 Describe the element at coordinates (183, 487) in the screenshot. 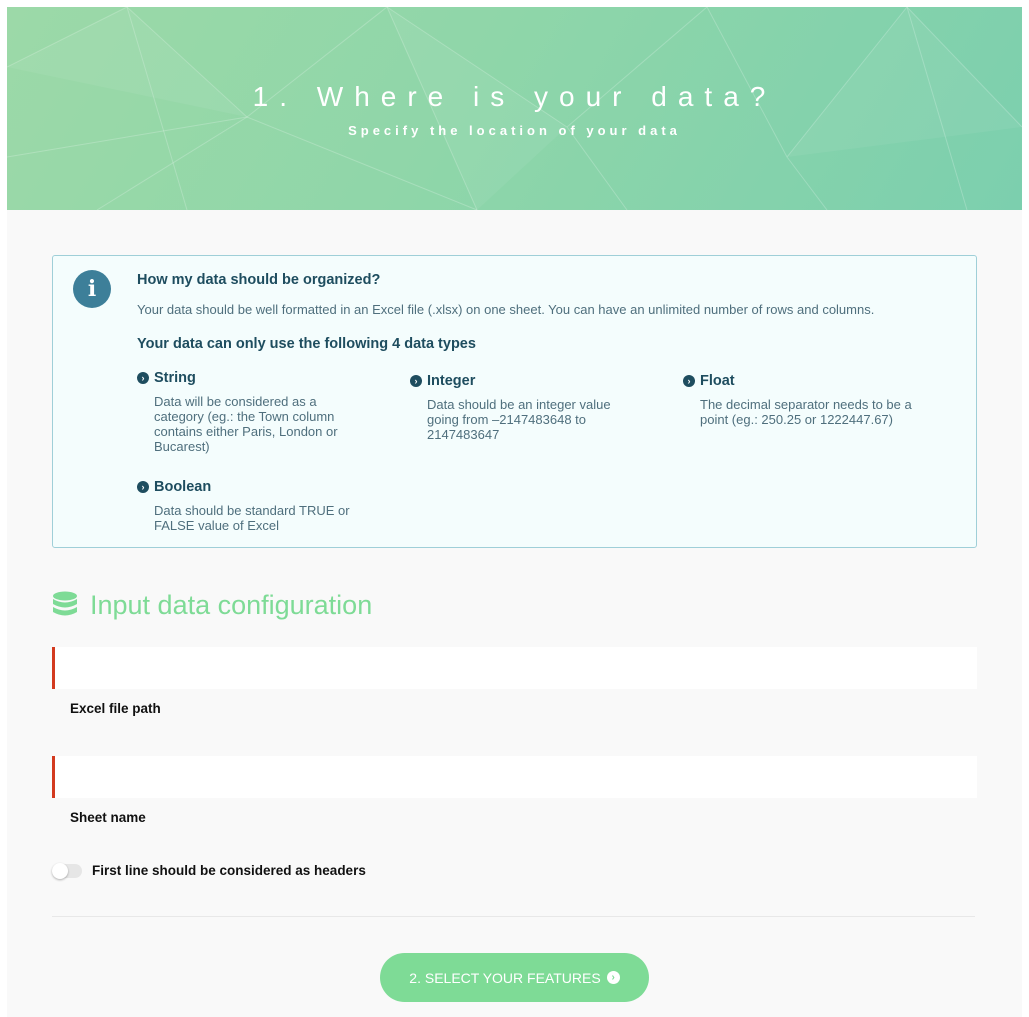

I see `data-type-name: Boolean` at that location.